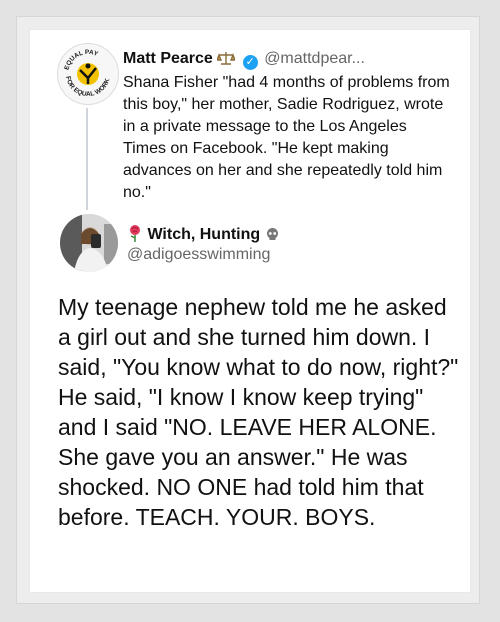 The width and height of the screenshot is (500, 622). Describe the element at coordinates (135, 235) in the screenshot. I see `rose-icon` at that location.